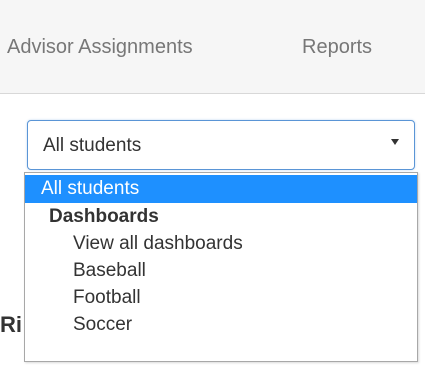 Image resolution: width=425 pixels, height=368 pixels. I want to click on partially-hidden-heading: Ri, so click(11, 324).